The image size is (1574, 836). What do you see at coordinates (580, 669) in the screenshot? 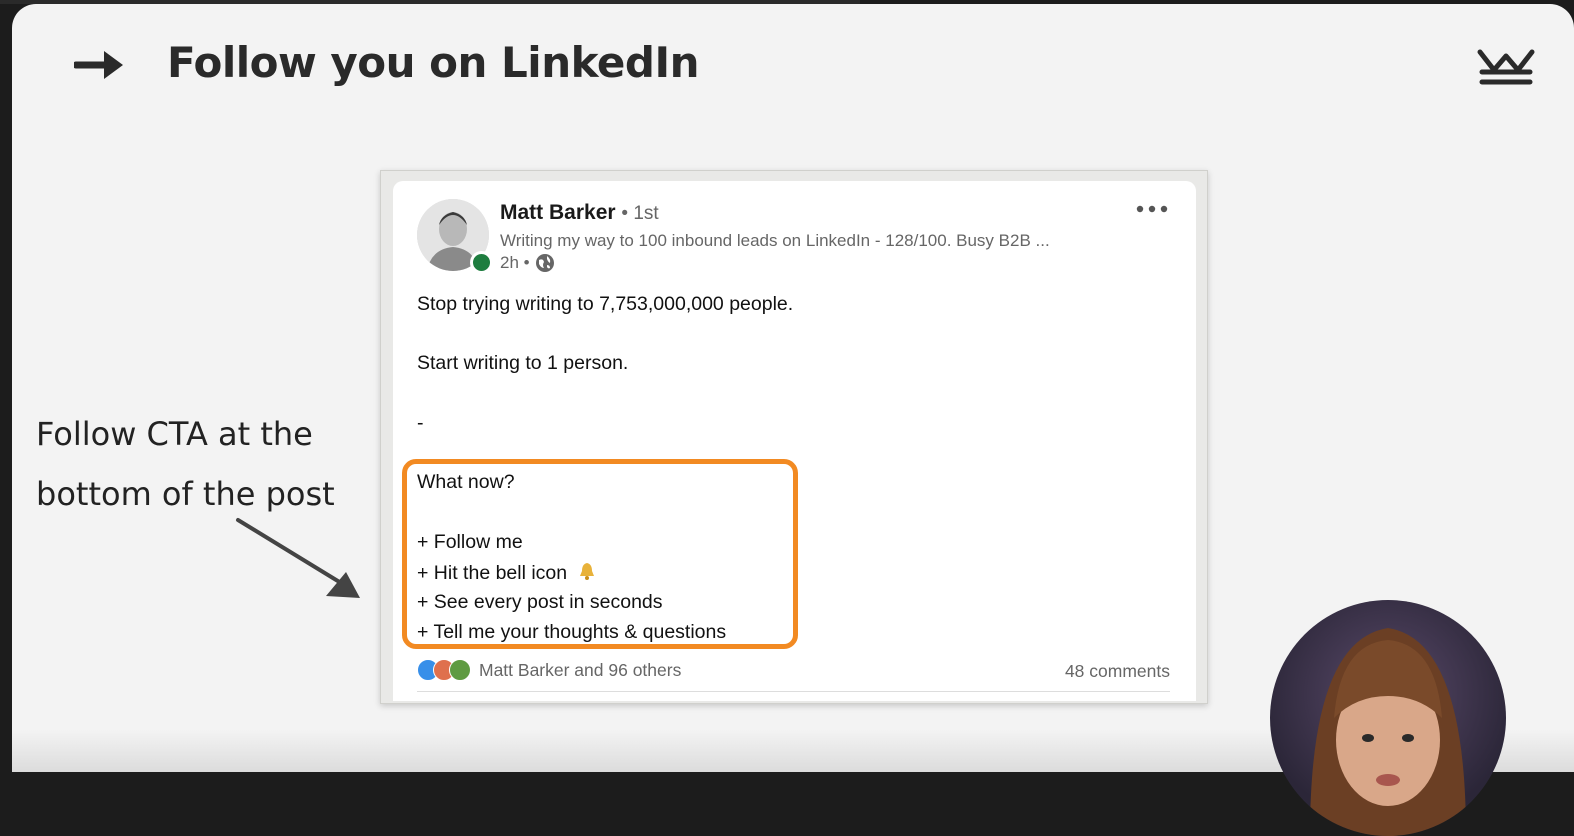
I see `reactions-text: Matt Barker and 96 others` at bounding box center [580, 669].